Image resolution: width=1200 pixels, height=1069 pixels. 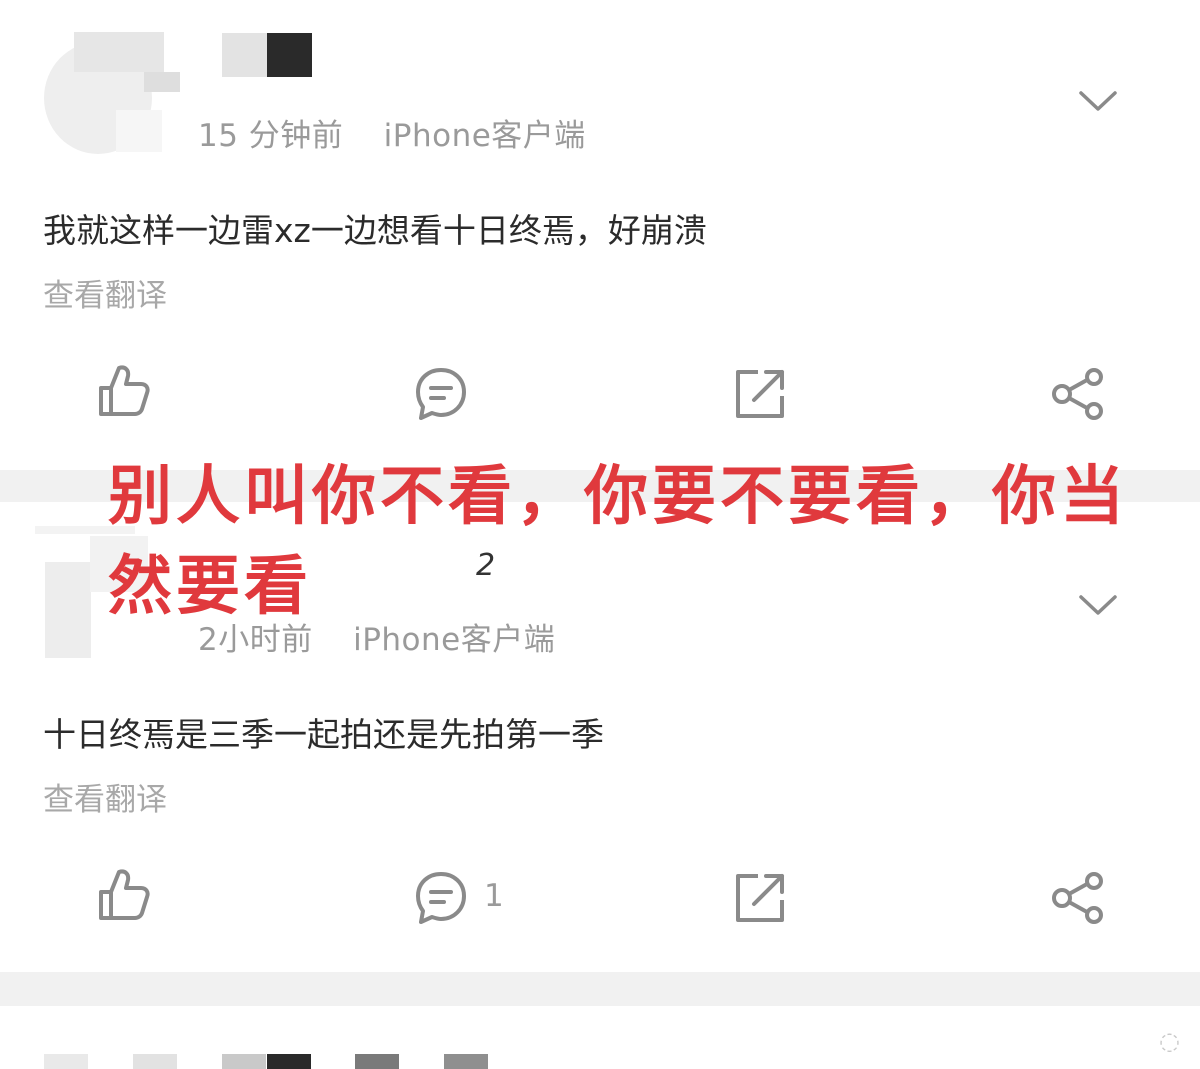 I want to click on post-separator, so click(x=600, y=989).